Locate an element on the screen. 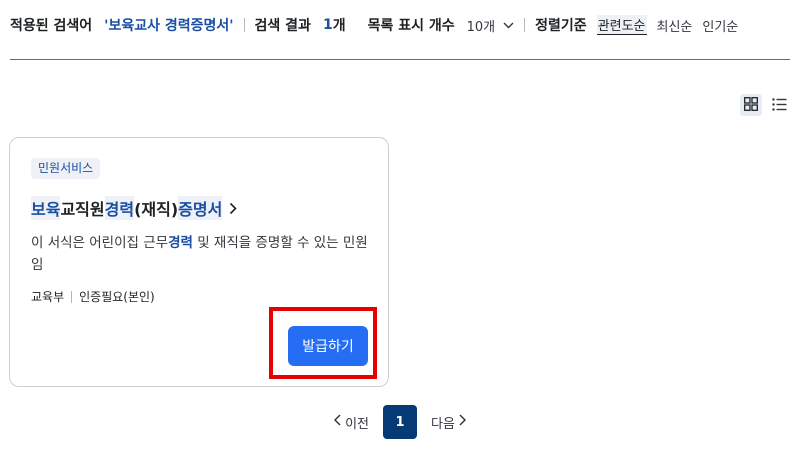  sort-option-popular: 인기순 is located at coordinates (720, 25).